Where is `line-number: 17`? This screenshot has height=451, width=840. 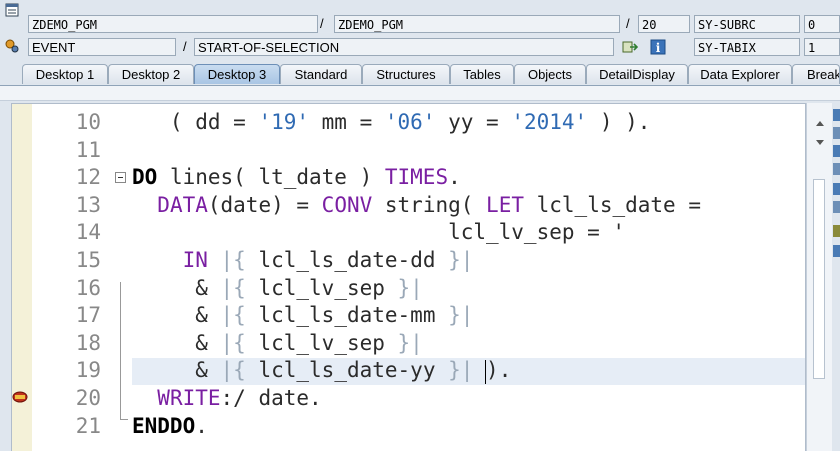 line-number: 17 is located at coordinates (88, 315).